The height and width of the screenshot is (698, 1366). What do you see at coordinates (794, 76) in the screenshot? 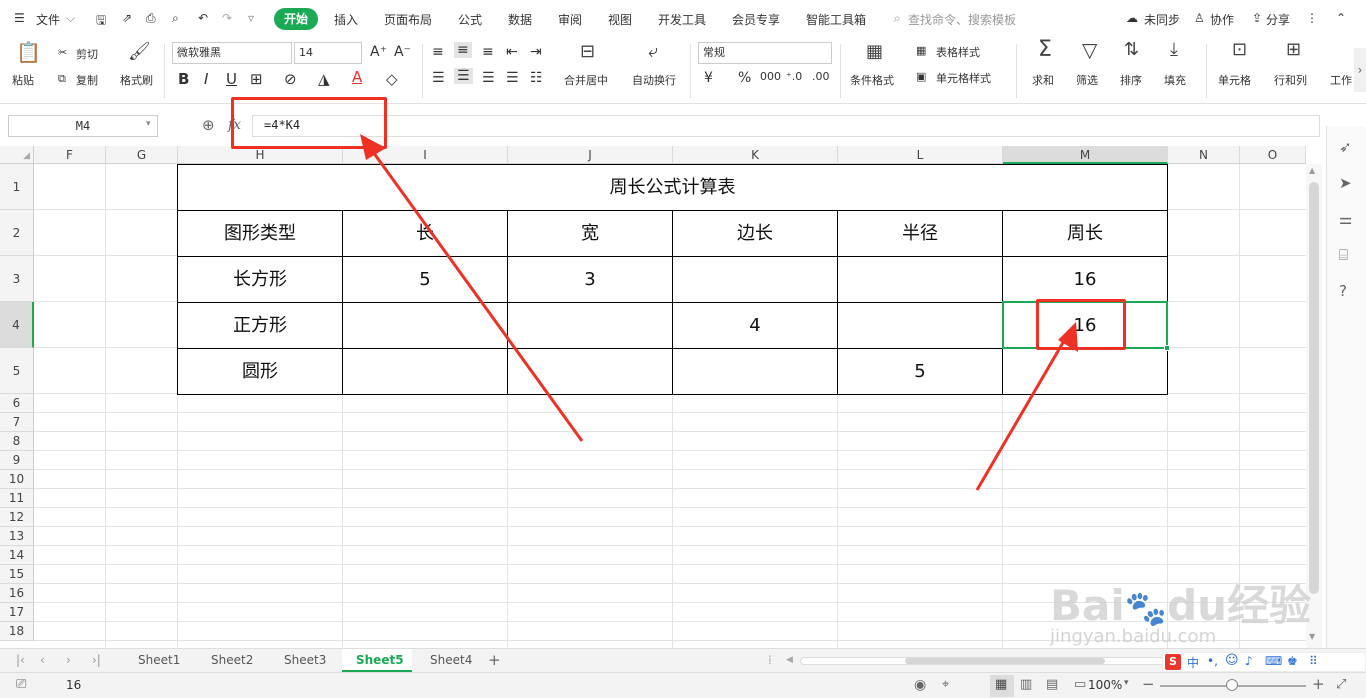
I see `decimal-increase-icon: ⁺.0` at bounding box center [794, 76].